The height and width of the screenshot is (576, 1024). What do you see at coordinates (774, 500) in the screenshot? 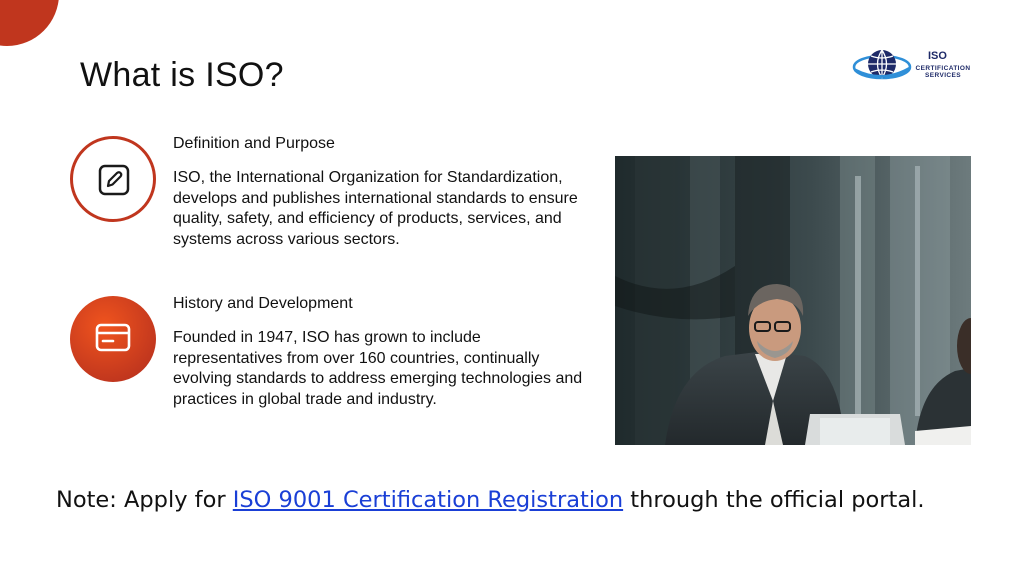
I see `note-suffix: through the official portal.` at bounding box center [774, 500].